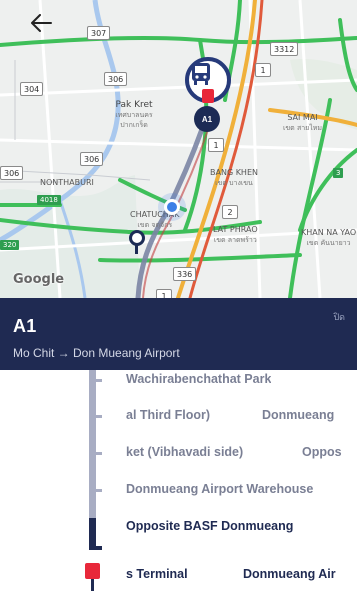  What do you see at coordinates (235, 234) in the screenshot?
I see `map-area-label: LAT PHRAO เขต ลาดพร้าว` at bounding box center [235, 234].